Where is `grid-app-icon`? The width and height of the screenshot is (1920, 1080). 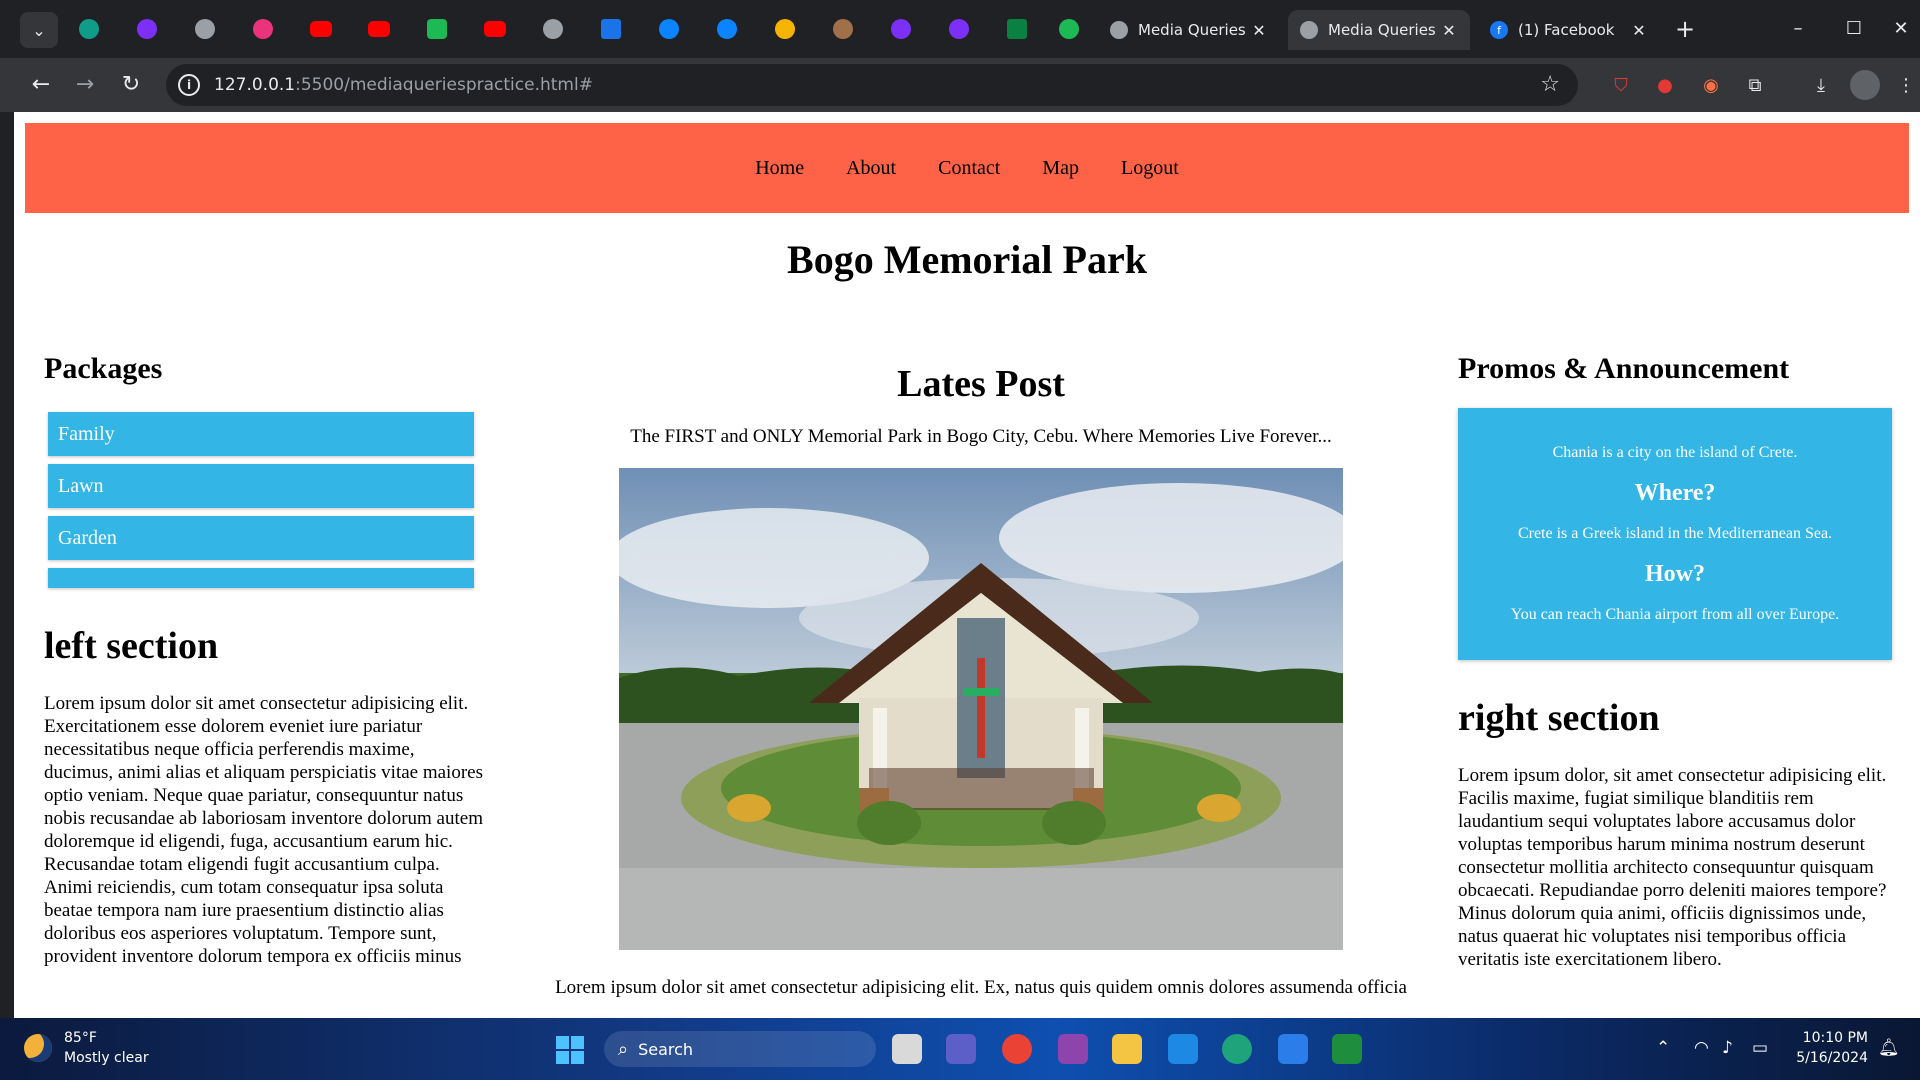
grid-app-icon is located at coordinates (437, 29).